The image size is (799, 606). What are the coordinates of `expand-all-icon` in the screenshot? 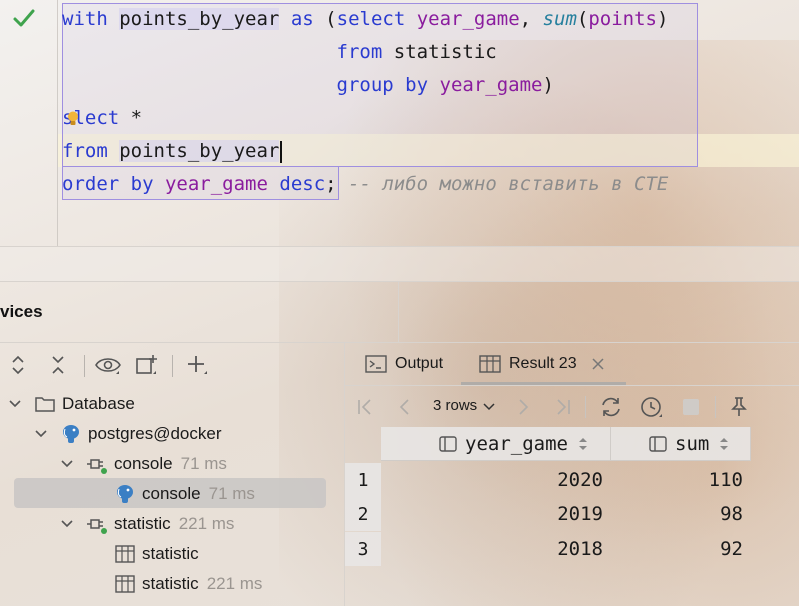 It's located at (18, 365).